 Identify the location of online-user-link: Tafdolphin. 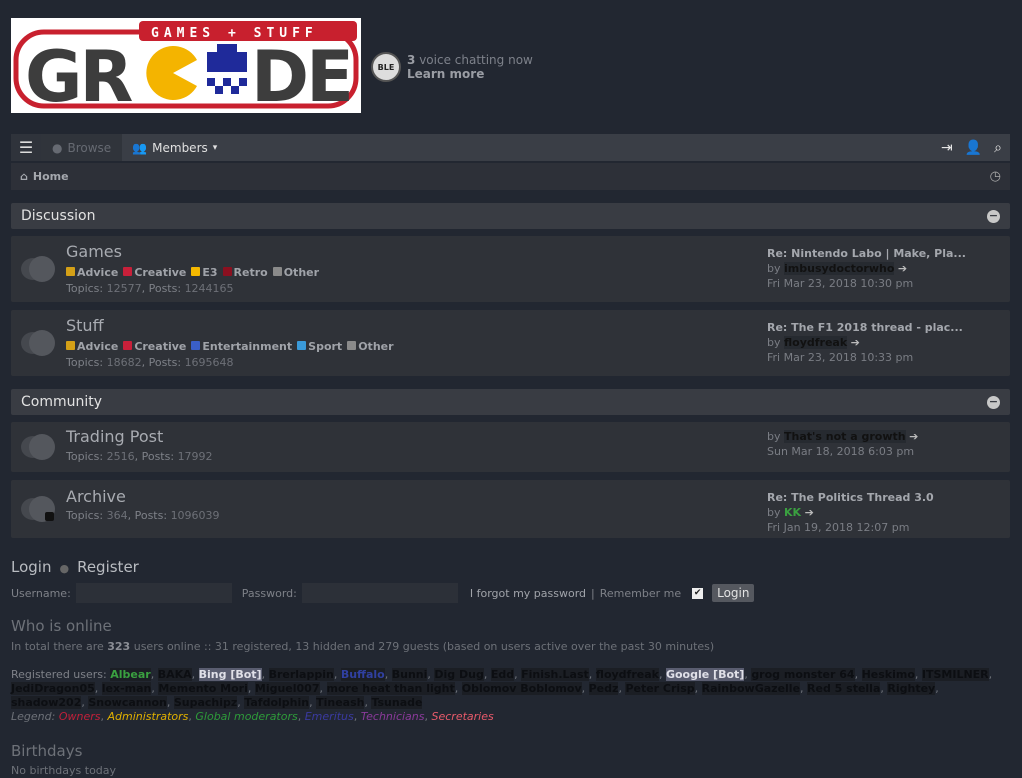
(277, 702).